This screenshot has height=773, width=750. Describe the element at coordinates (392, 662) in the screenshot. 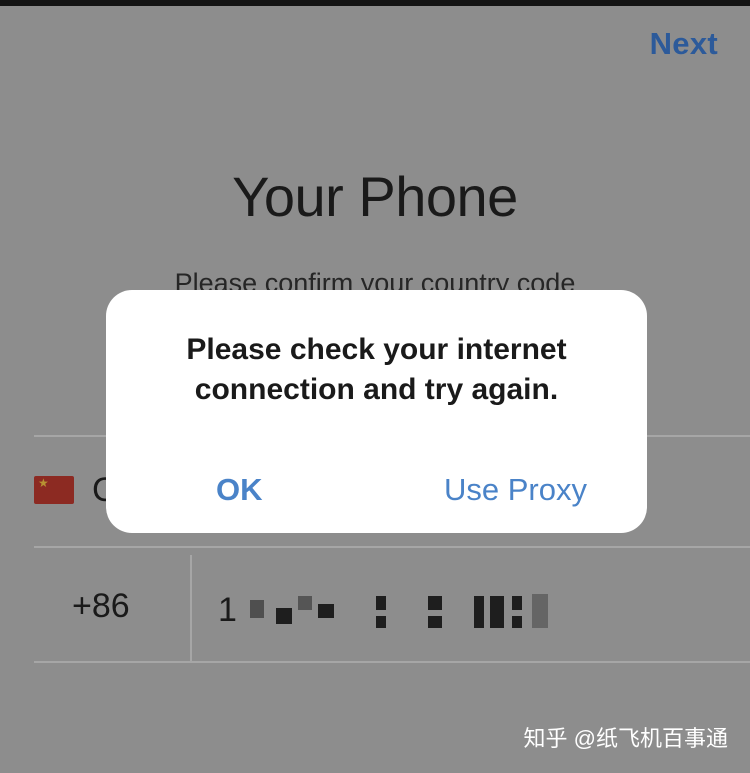

I see `phone-bottom-divider` at that location.